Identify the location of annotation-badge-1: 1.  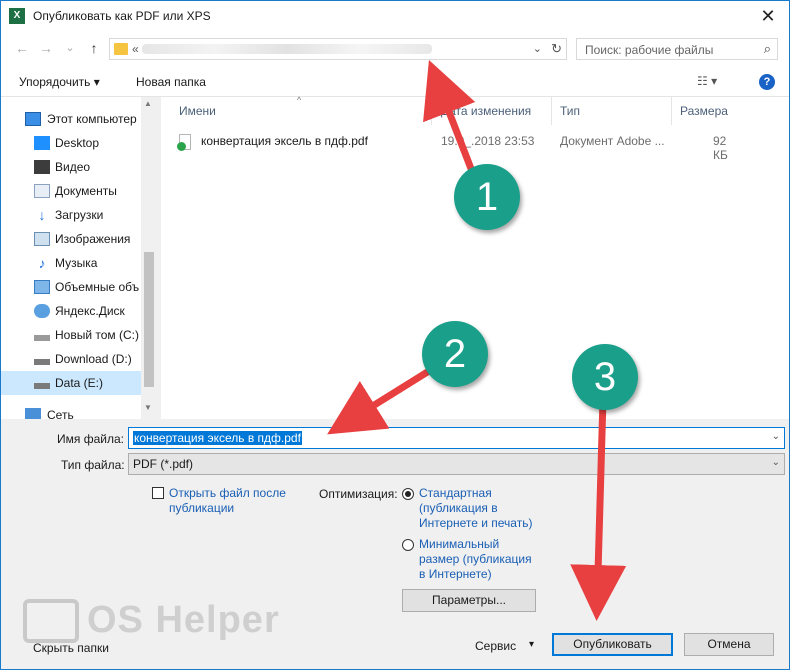
(487, 197).